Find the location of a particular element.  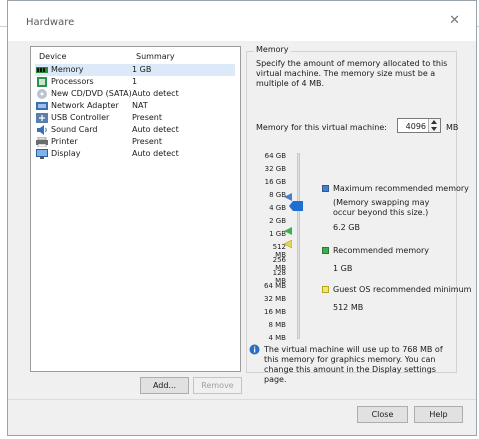

title-bar: Hardware ✕ is located at coordinates (242, 21).